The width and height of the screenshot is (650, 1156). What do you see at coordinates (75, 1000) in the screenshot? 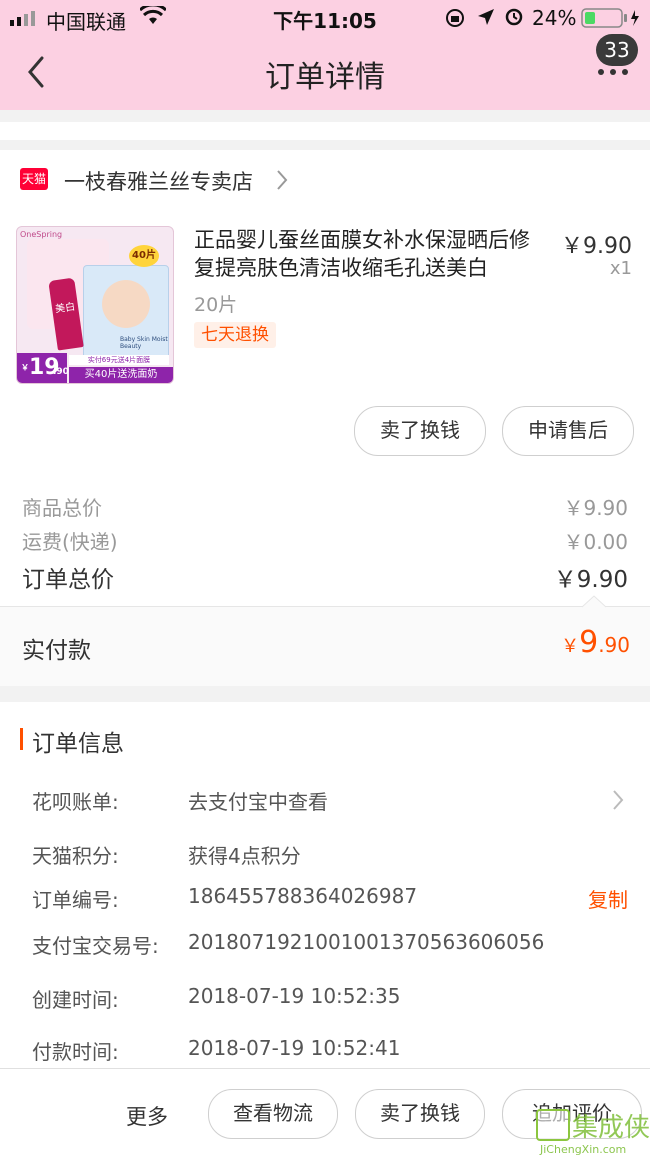
I see `created-time-label: 创建时间:` at bounding box center [75, 1000].